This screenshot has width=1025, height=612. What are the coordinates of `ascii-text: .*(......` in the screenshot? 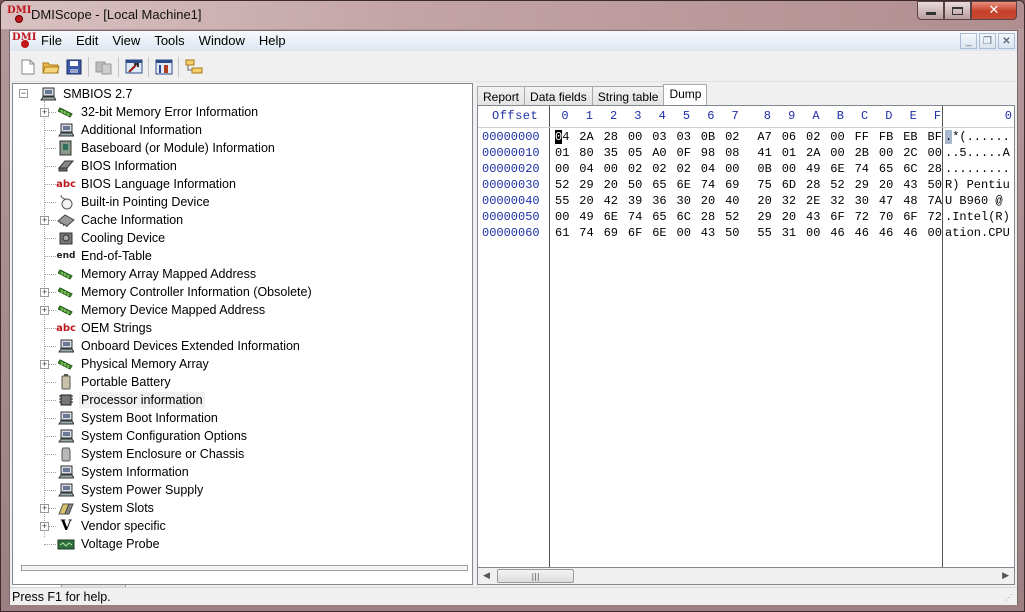 It's located at (977, 137).